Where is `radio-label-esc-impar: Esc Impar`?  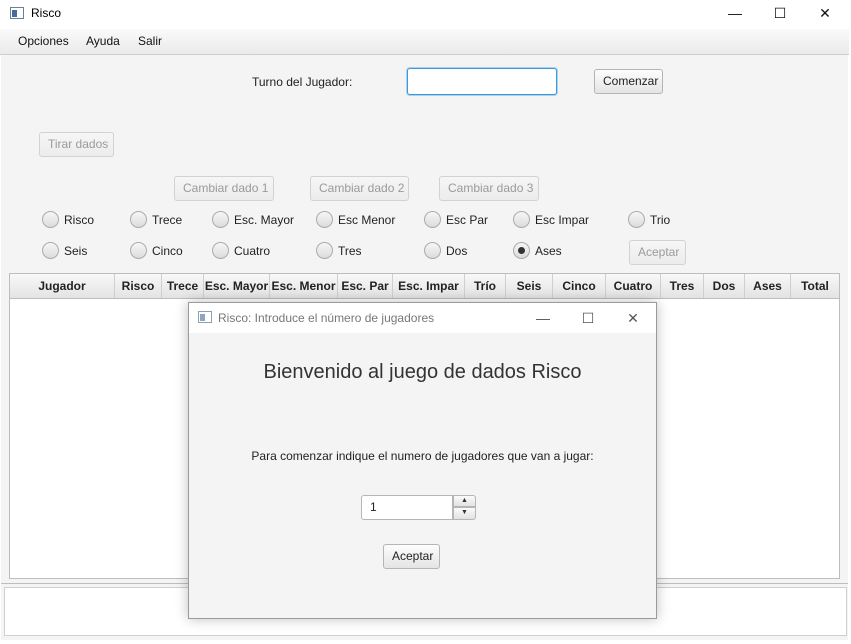 radio-label-esc-impar: Esc Impar is located at coordinates (562, 220).